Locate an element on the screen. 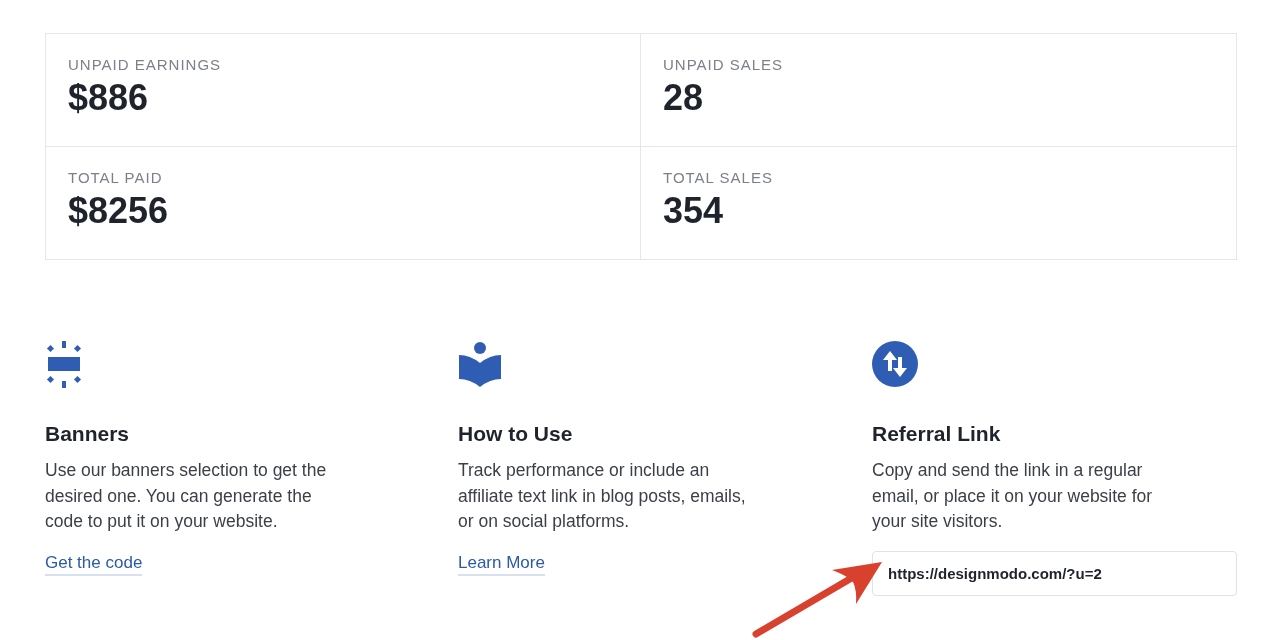  transfer-arrows-icon is located at coordinates (895, 364).